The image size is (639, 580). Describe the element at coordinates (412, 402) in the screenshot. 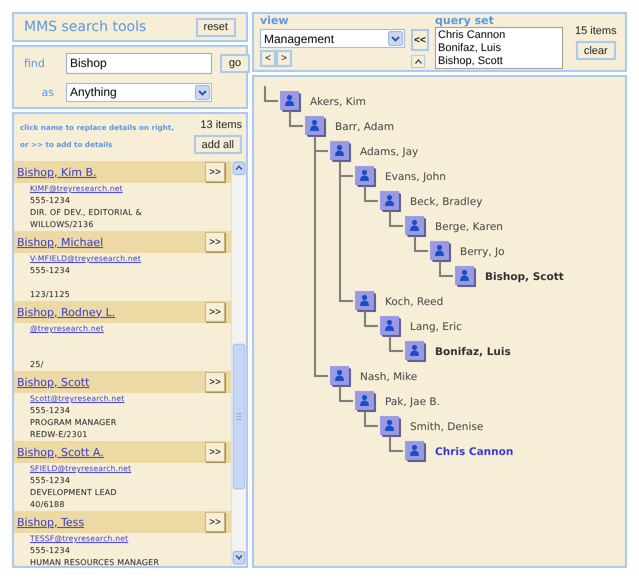

I see `tree-node-label: Pak, Jae B.` at that location.